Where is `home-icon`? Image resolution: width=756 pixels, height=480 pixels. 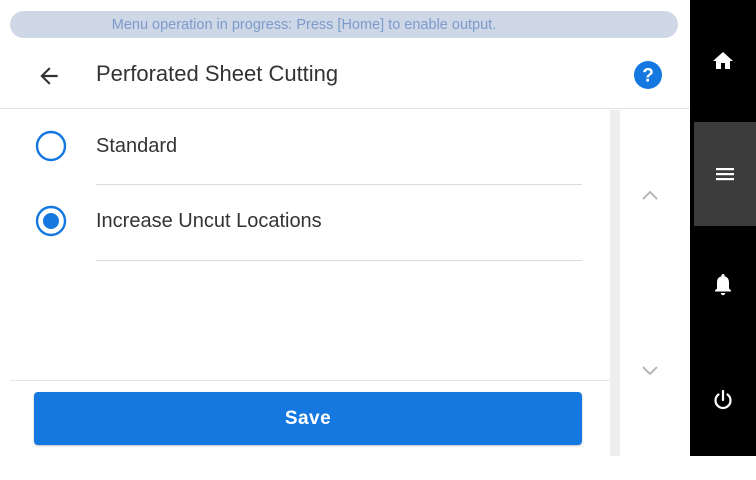 home-icon is located at coordinates (723, 60).